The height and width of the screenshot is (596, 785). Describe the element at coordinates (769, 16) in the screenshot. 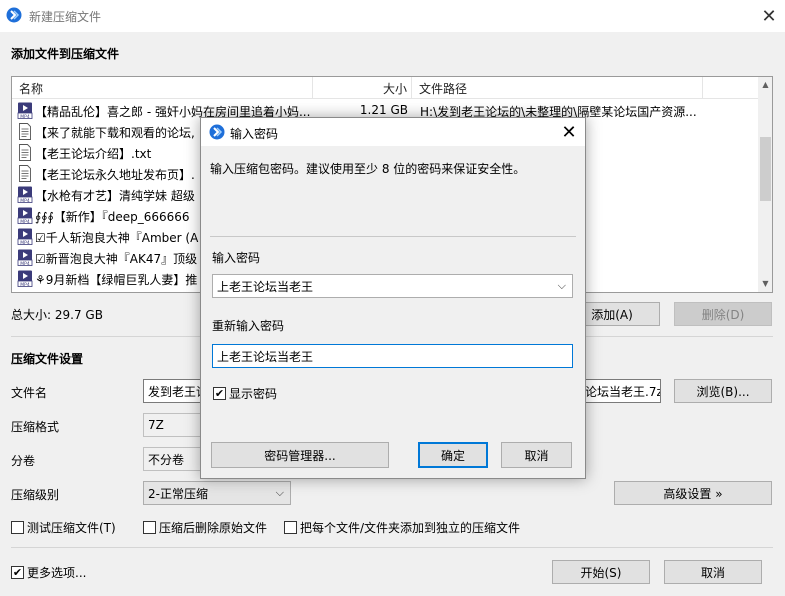

I see `window-close-icon: ✕` at that location.